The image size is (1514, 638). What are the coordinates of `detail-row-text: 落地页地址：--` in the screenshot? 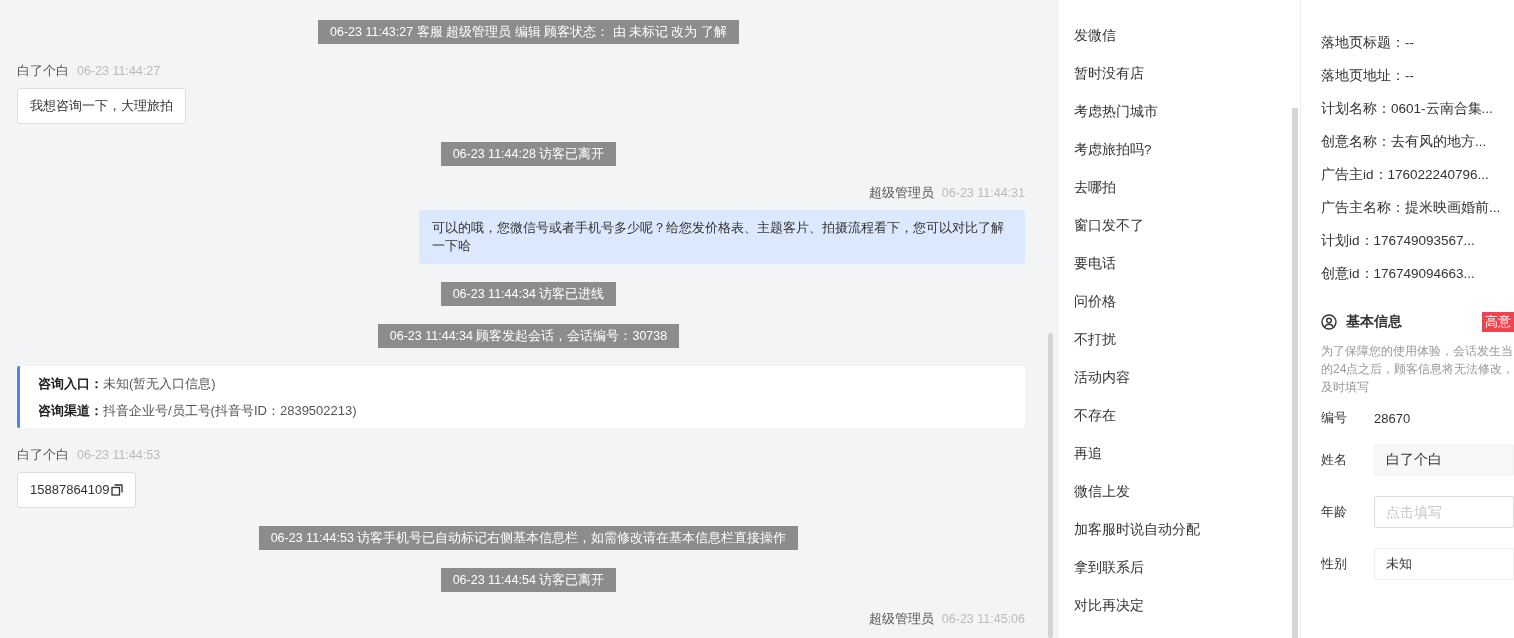 It's located at (1368, 76).